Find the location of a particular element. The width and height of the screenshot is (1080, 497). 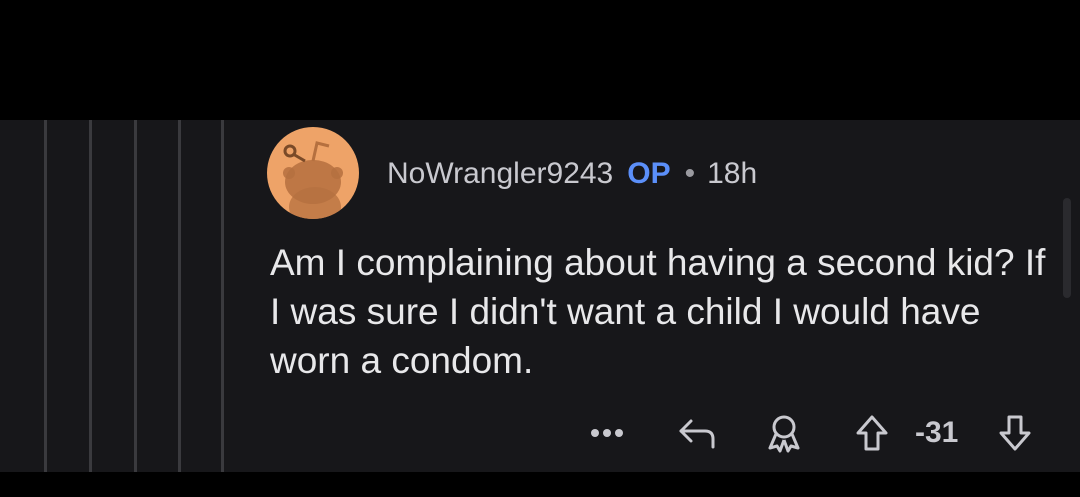

upvote-button is located at coordinates (872, 433).